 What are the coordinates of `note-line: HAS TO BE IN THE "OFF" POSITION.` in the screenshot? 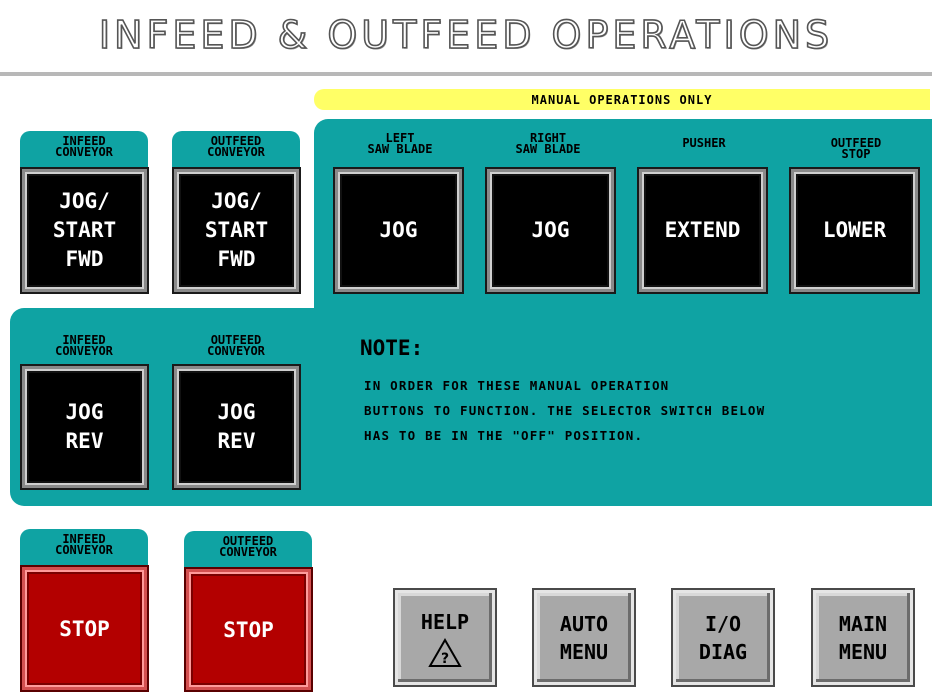 It's located at (504, 435).